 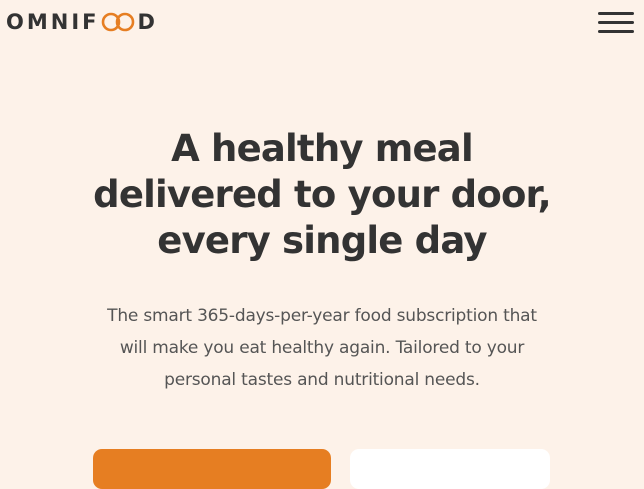 I want to click on hero-heading-line-2: delivered to your door,, so click(x=322, y=194).